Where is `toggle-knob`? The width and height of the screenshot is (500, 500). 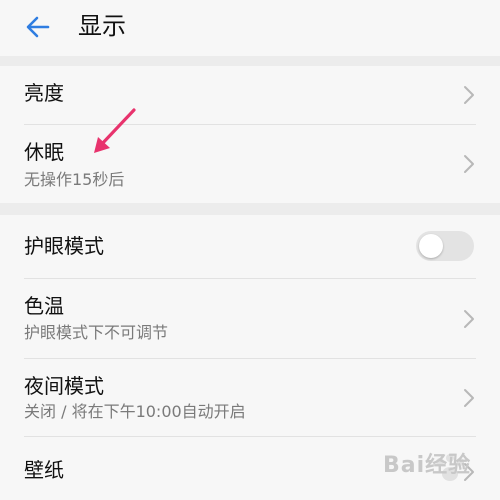
toggle-knob is located at coordinates (431, 246).